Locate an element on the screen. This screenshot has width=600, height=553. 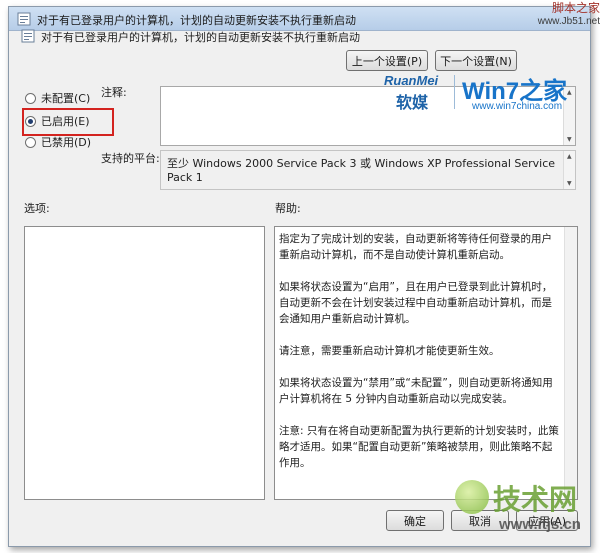
jb51-watermark: 脚本之家 www.Jb51.net is located at coordinates (560, 15).